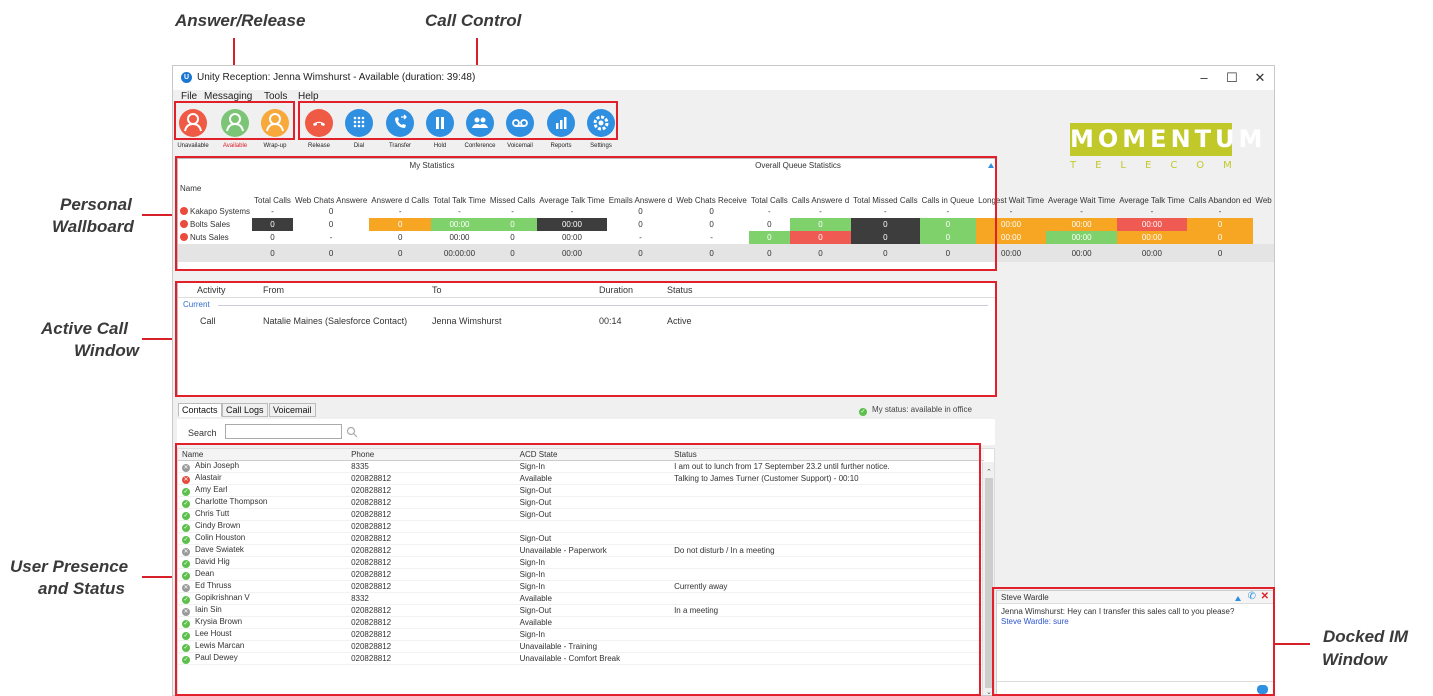 This screenshot has width=1433, height=696. What do you see at coordinates (989, 691) in the screenshot?
I see `scroll-down-arrow-icon: ⌄` at bounding box center [989, 691].